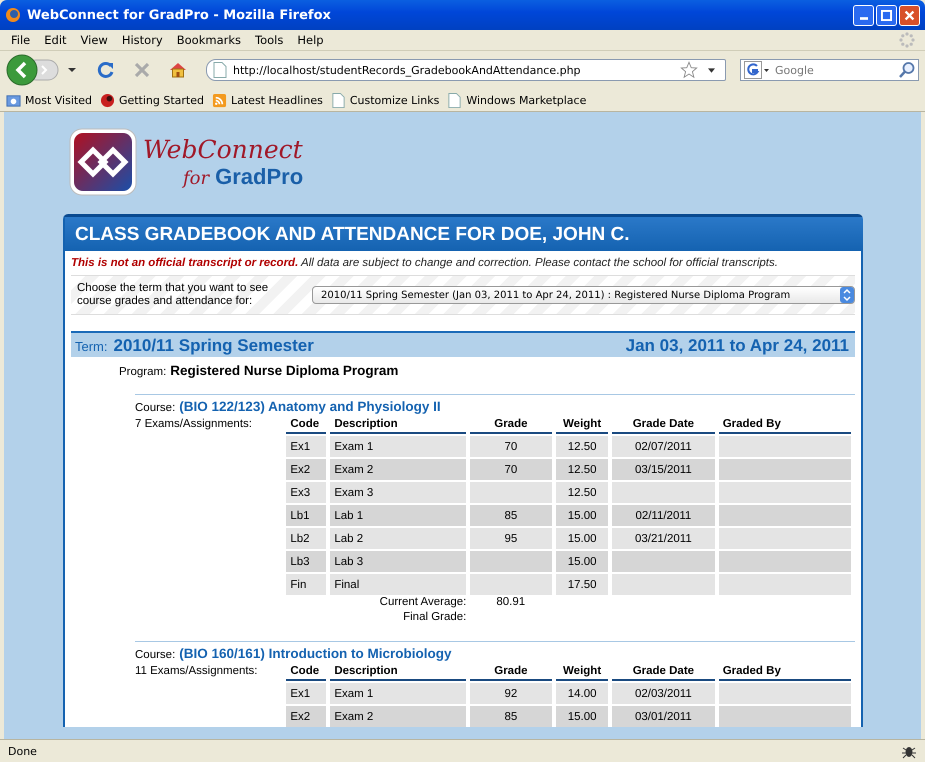  Describe the element at coordinates (582, 583) in the screenshot. I see `table-cell: 17.50` at that location.